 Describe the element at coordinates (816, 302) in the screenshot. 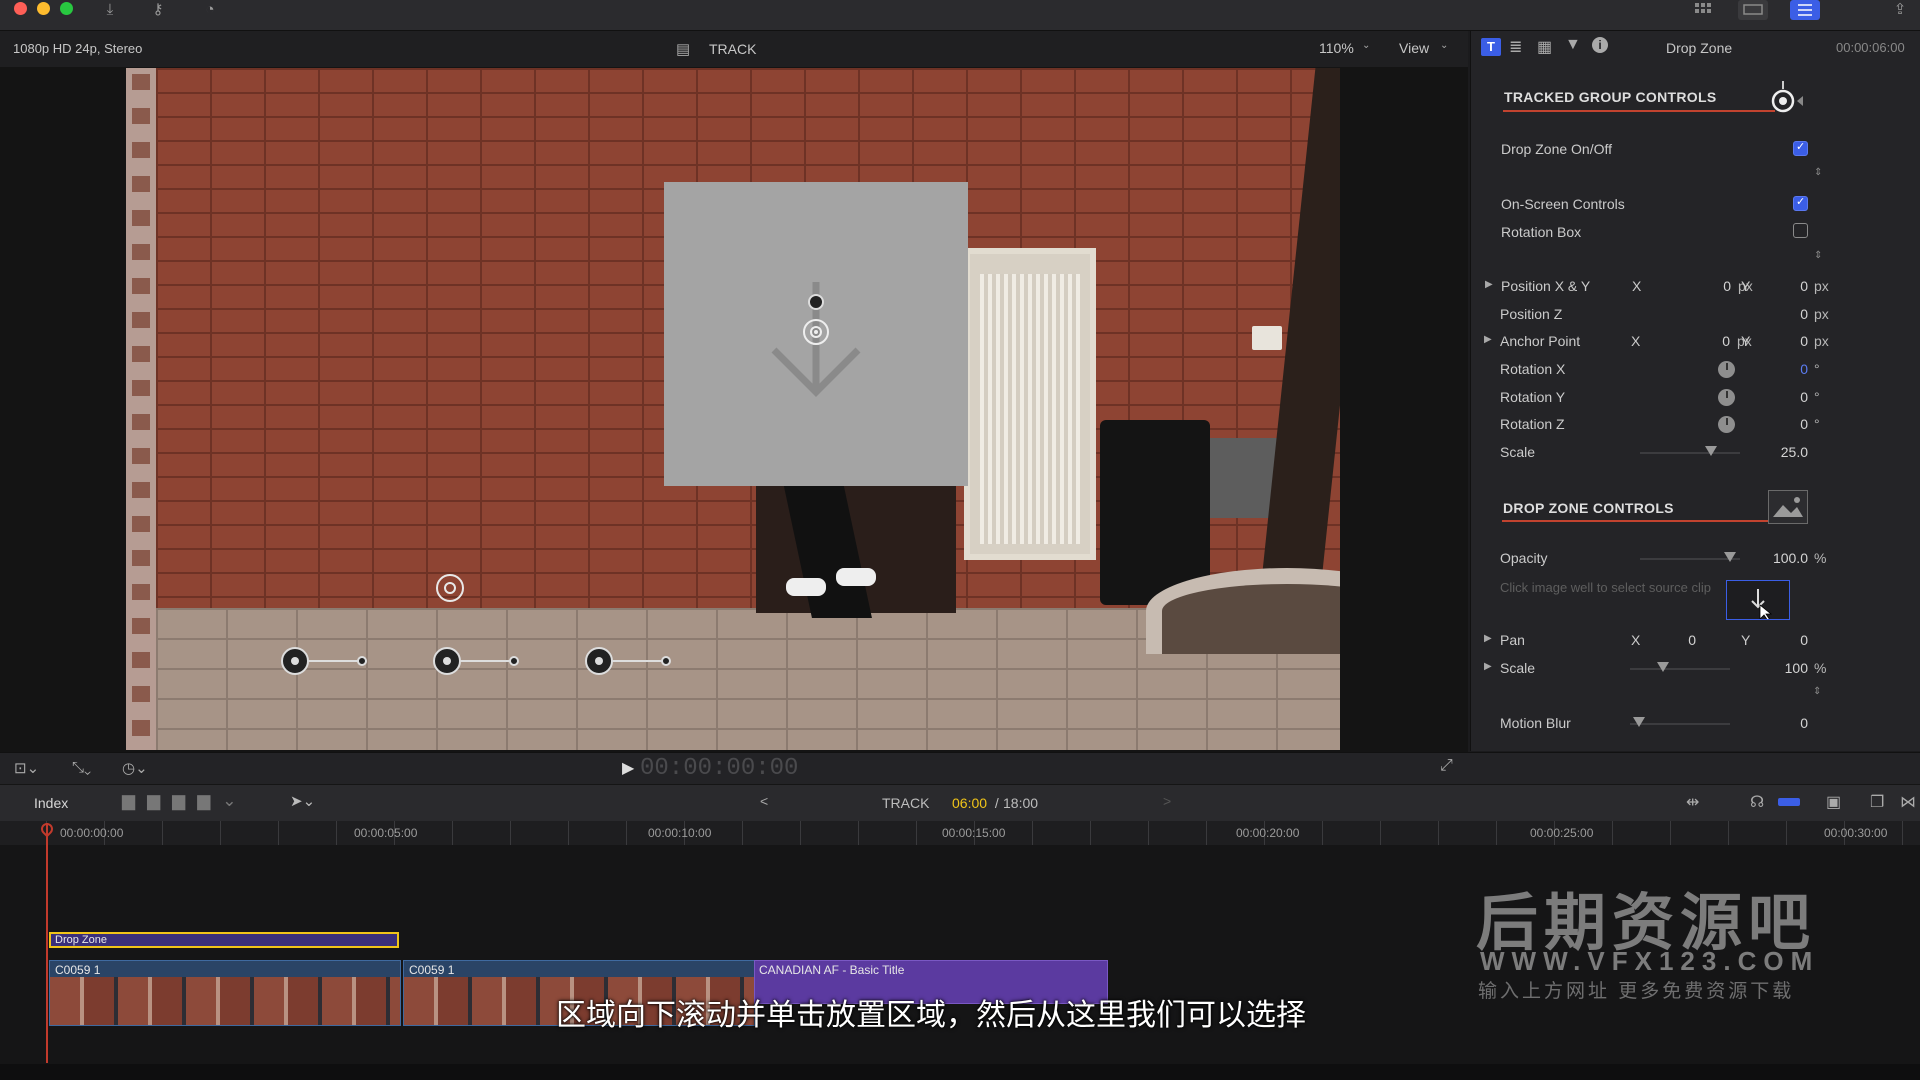

I see `rotation-handle` at that location.